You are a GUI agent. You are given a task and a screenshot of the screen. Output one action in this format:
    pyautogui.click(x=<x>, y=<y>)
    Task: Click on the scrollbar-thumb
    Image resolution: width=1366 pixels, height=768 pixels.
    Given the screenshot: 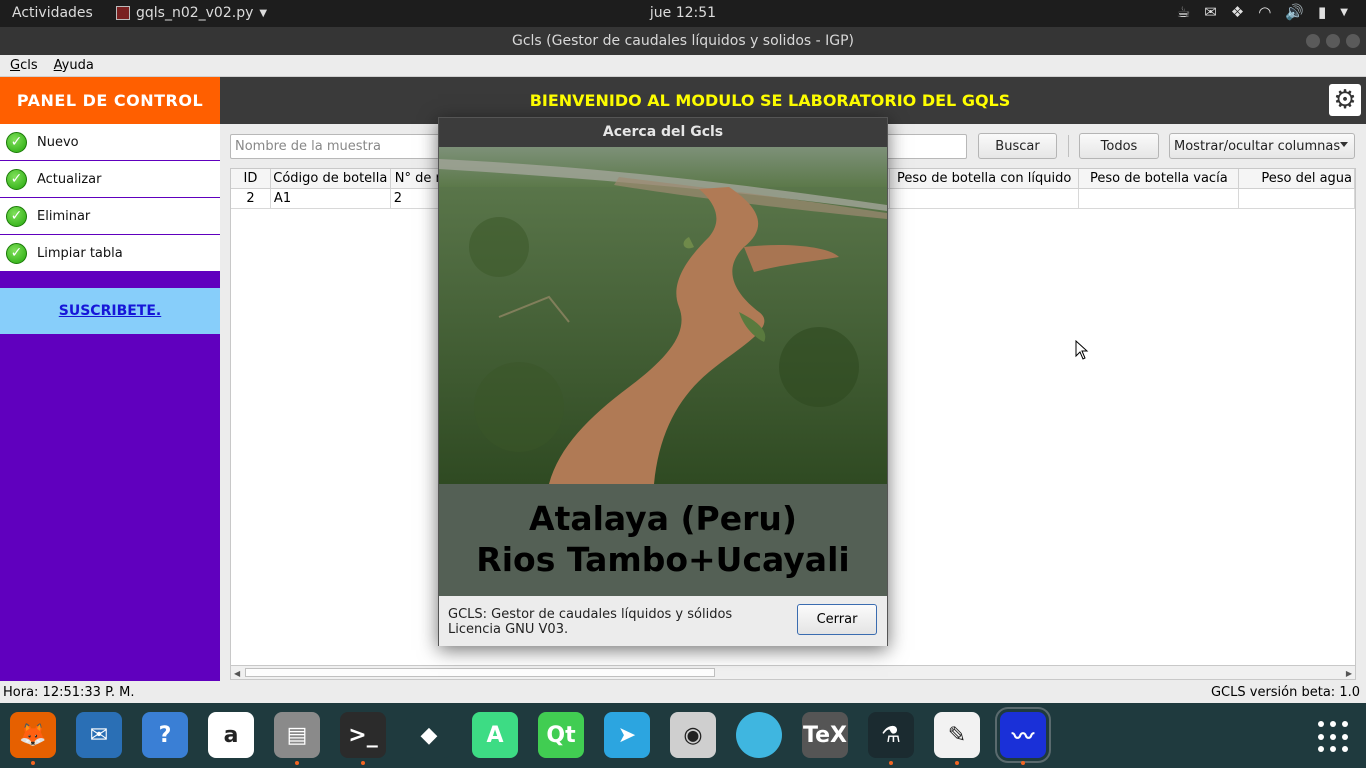 What is the action you would take?
    pyautogui.click(x=480, y=672)
    